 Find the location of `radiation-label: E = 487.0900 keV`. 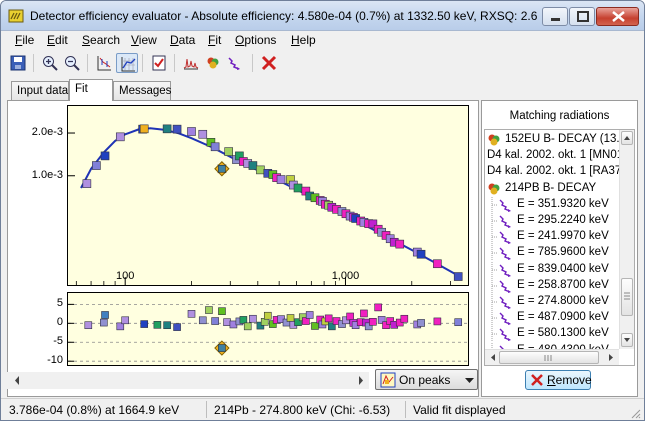

radiation-label: E = 487.0900 keV is located at coordinates (563, 317).